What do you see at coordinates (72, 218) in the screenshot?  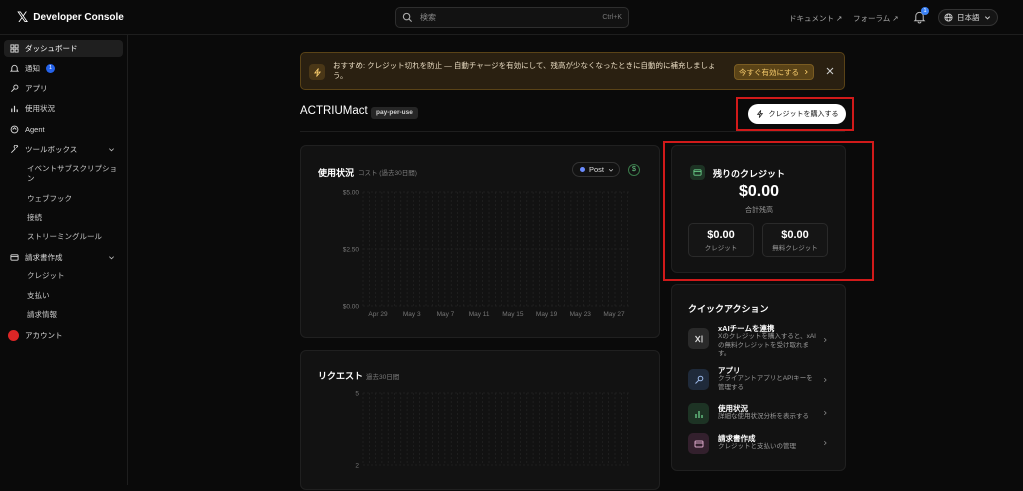 I see `sidebar-subitem-connections: 接続` at bounding box center [72, 218].